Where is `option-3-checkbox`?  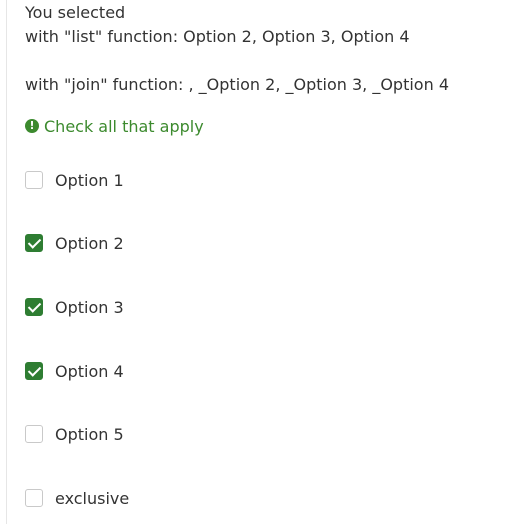 option-3-checkbox is located at coordinates (34, 307).